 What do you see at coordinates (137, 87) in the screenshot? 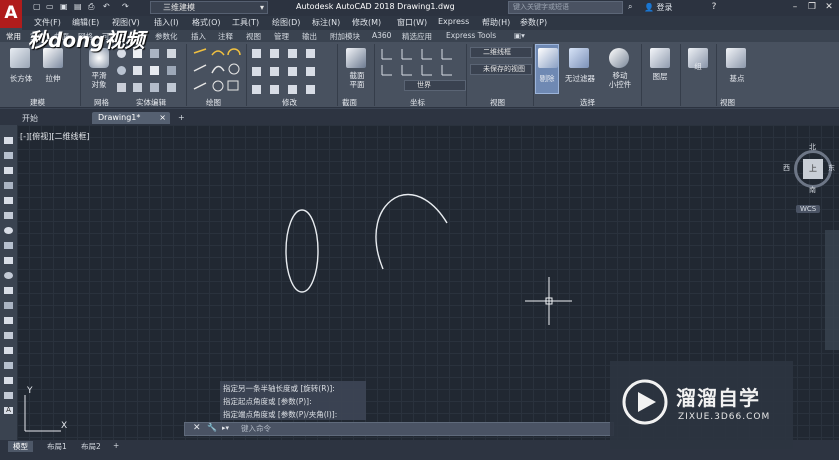
I see `imprint-icon` at bounding box center [137, 87].